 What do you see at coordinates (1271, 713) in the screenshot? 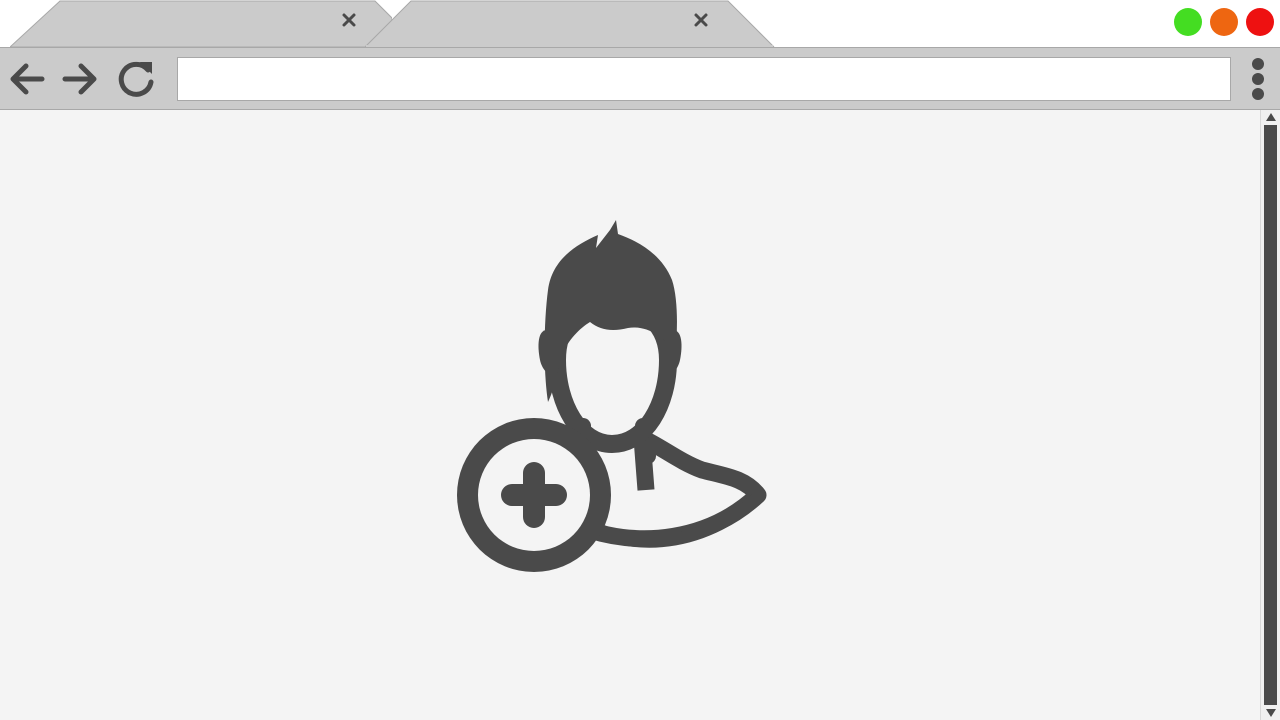
I see `scroll-down-arrow-icon` at bounding box center [1271, 713].